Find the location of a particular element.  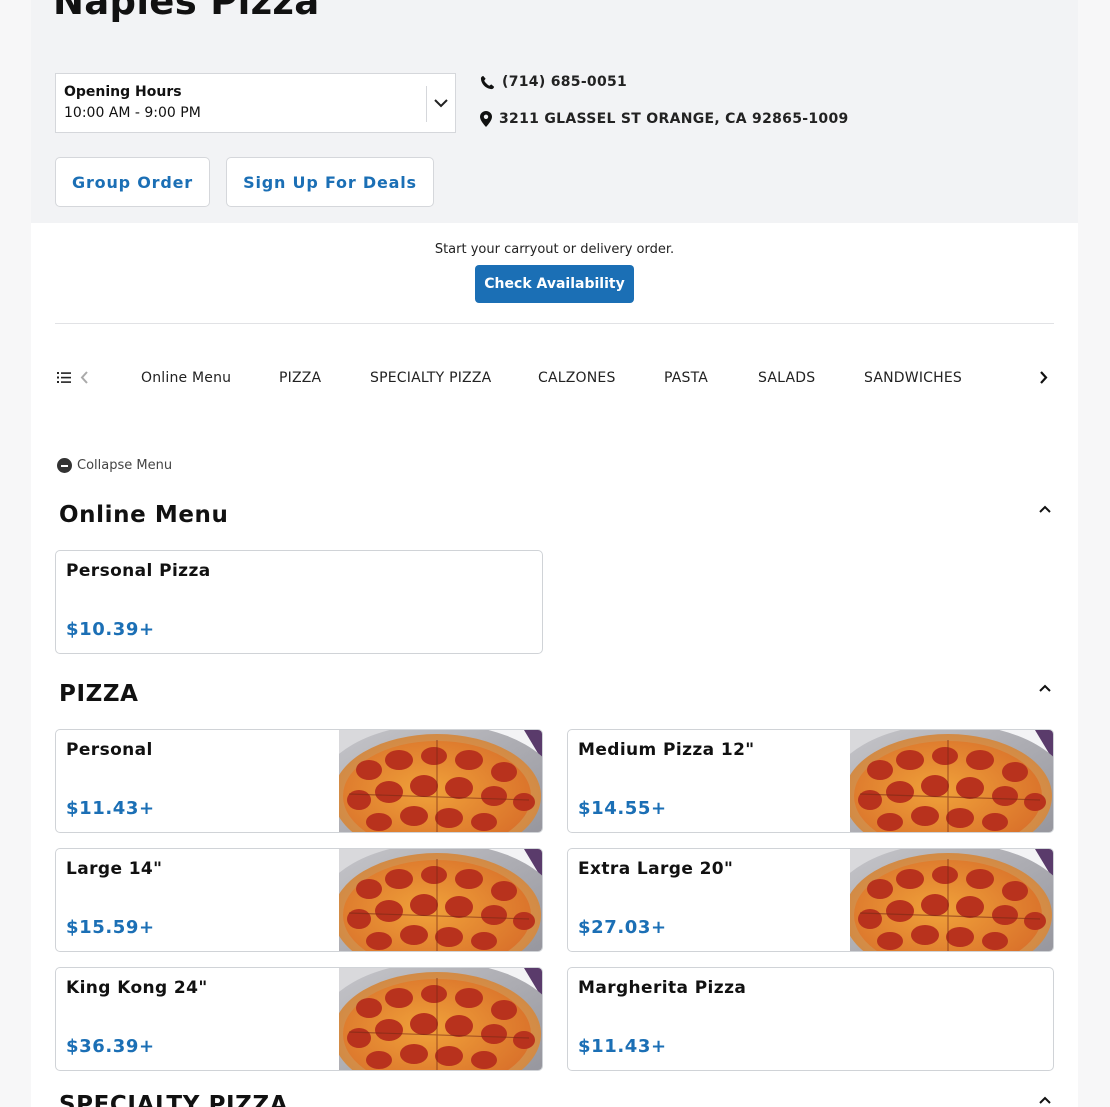

section-title-online-menu: Online Menu is located at coordinates (144, 515).